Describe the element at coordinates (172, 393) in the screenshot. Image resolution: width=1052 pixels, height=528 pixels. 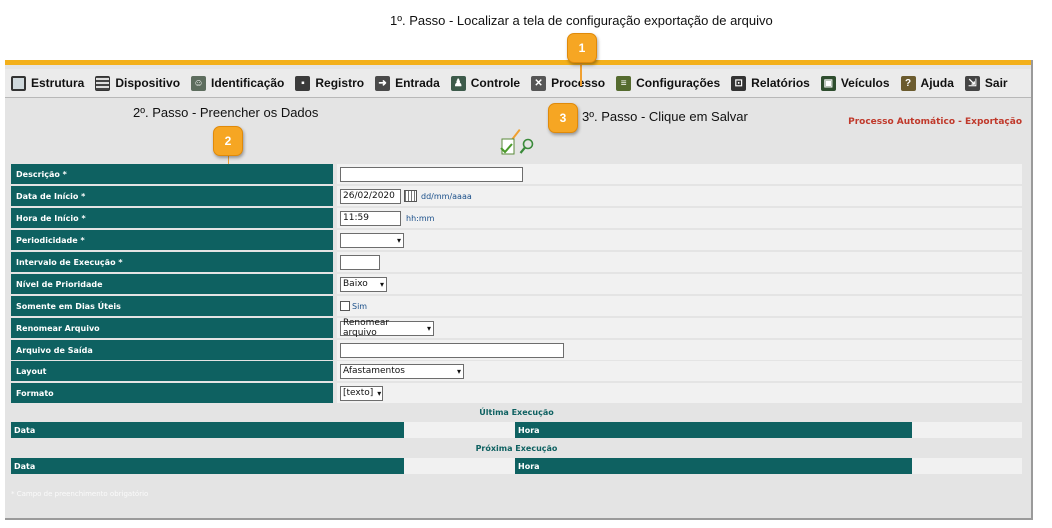
I see `formato-label: Formato` at that location.